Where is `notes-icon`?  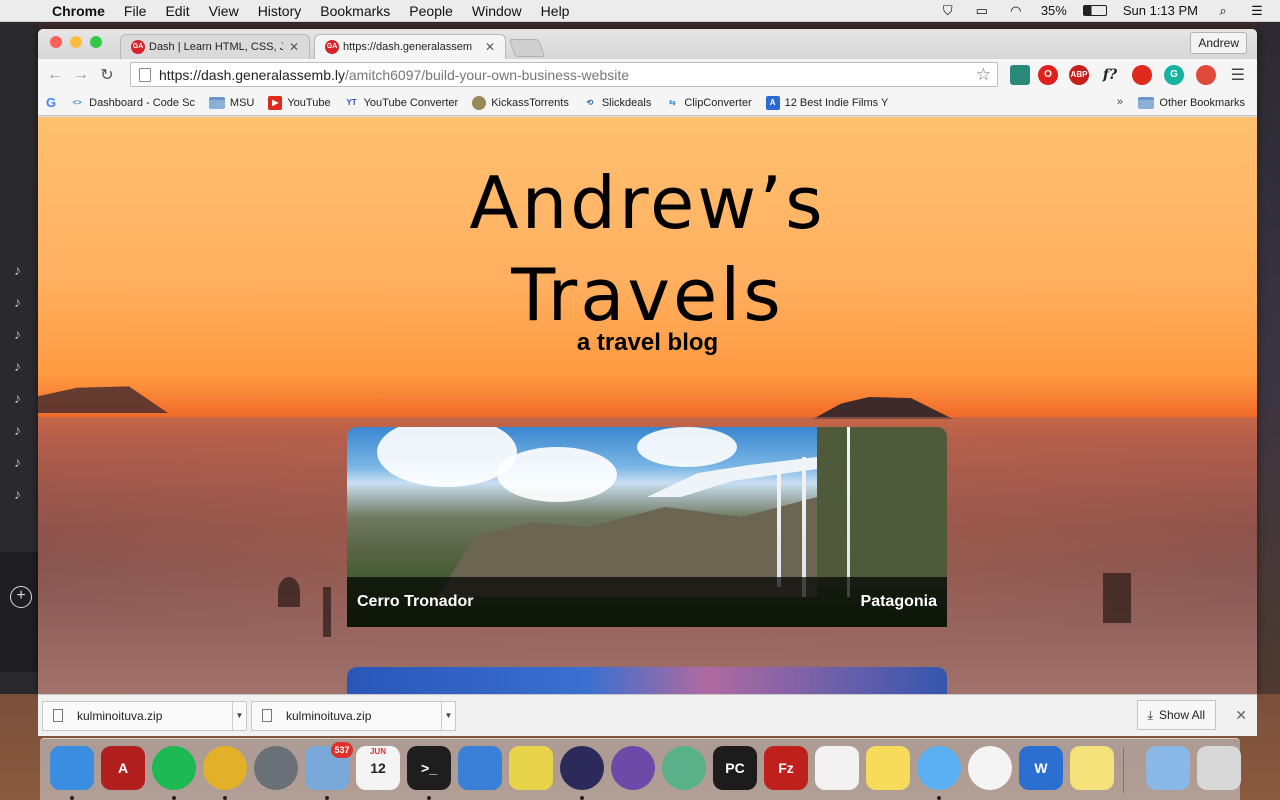
notes-icon is located at coordinates (888, 768).